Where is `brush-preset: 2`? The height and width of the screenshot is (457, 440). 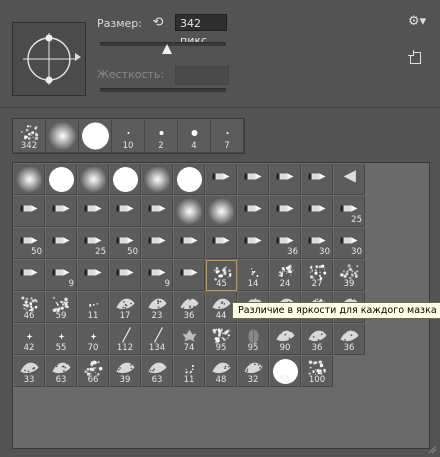 brush-preset: 2 is located at coordinates (161, 136).